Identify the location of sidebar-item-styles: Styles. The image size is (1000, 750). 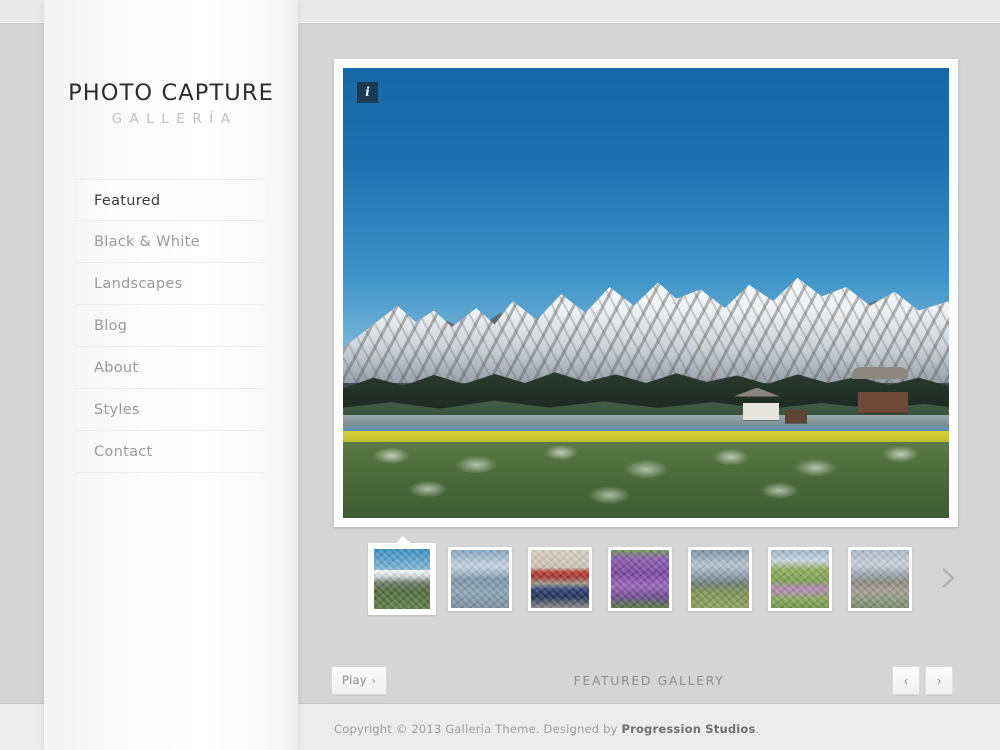
(170, 410).